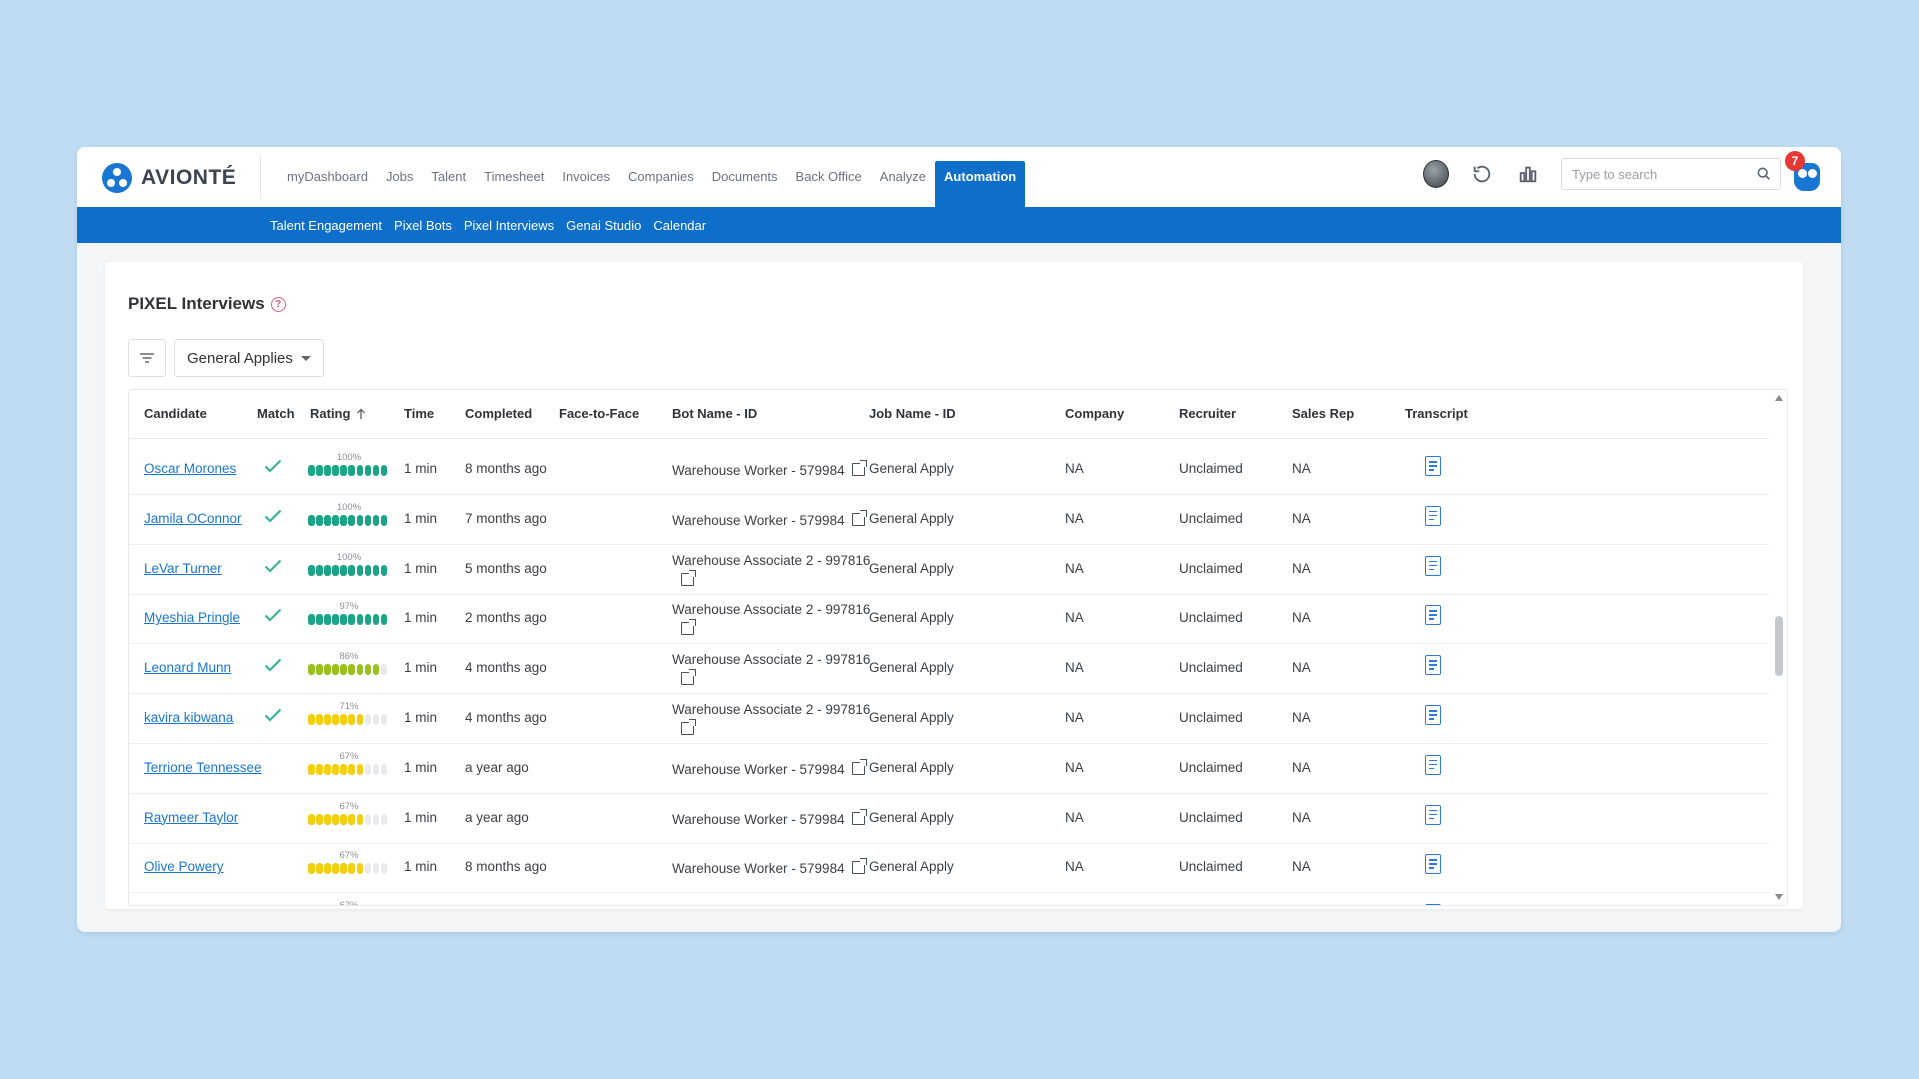 The width and height of the screenshot is (1919, 1079). Describe the element at coordinates (769, 470) in the screenshot. I see `bot-name: Warehouse Worker - 579984` at that location.